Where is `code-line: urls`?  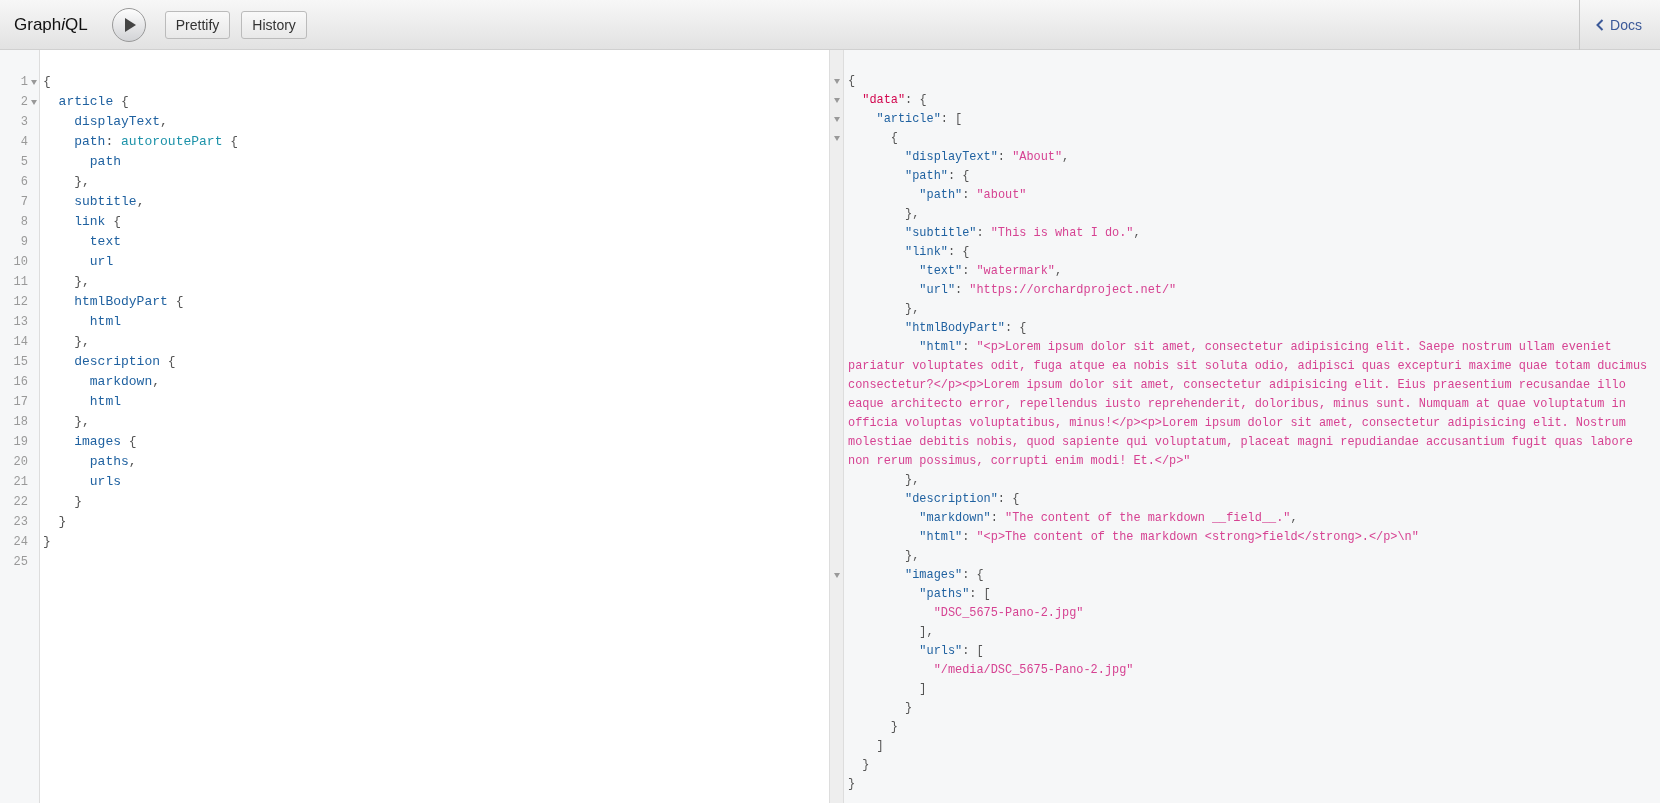 code-line: urls is located at coordinates (104, 482).